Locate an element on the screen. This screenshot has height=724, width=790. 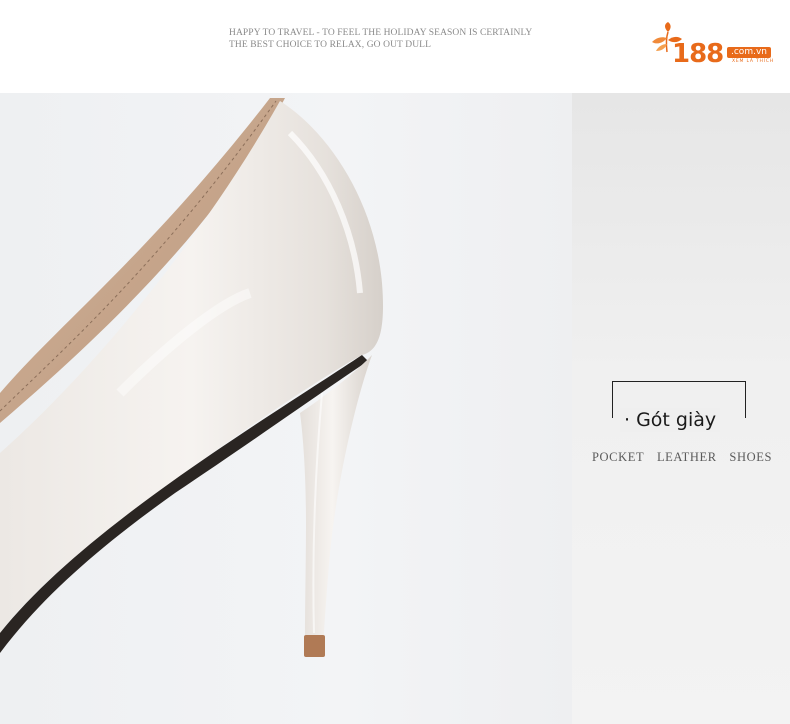
logo-slogan: XEM LÀ THÍCH is located at coordinates (753, 61).